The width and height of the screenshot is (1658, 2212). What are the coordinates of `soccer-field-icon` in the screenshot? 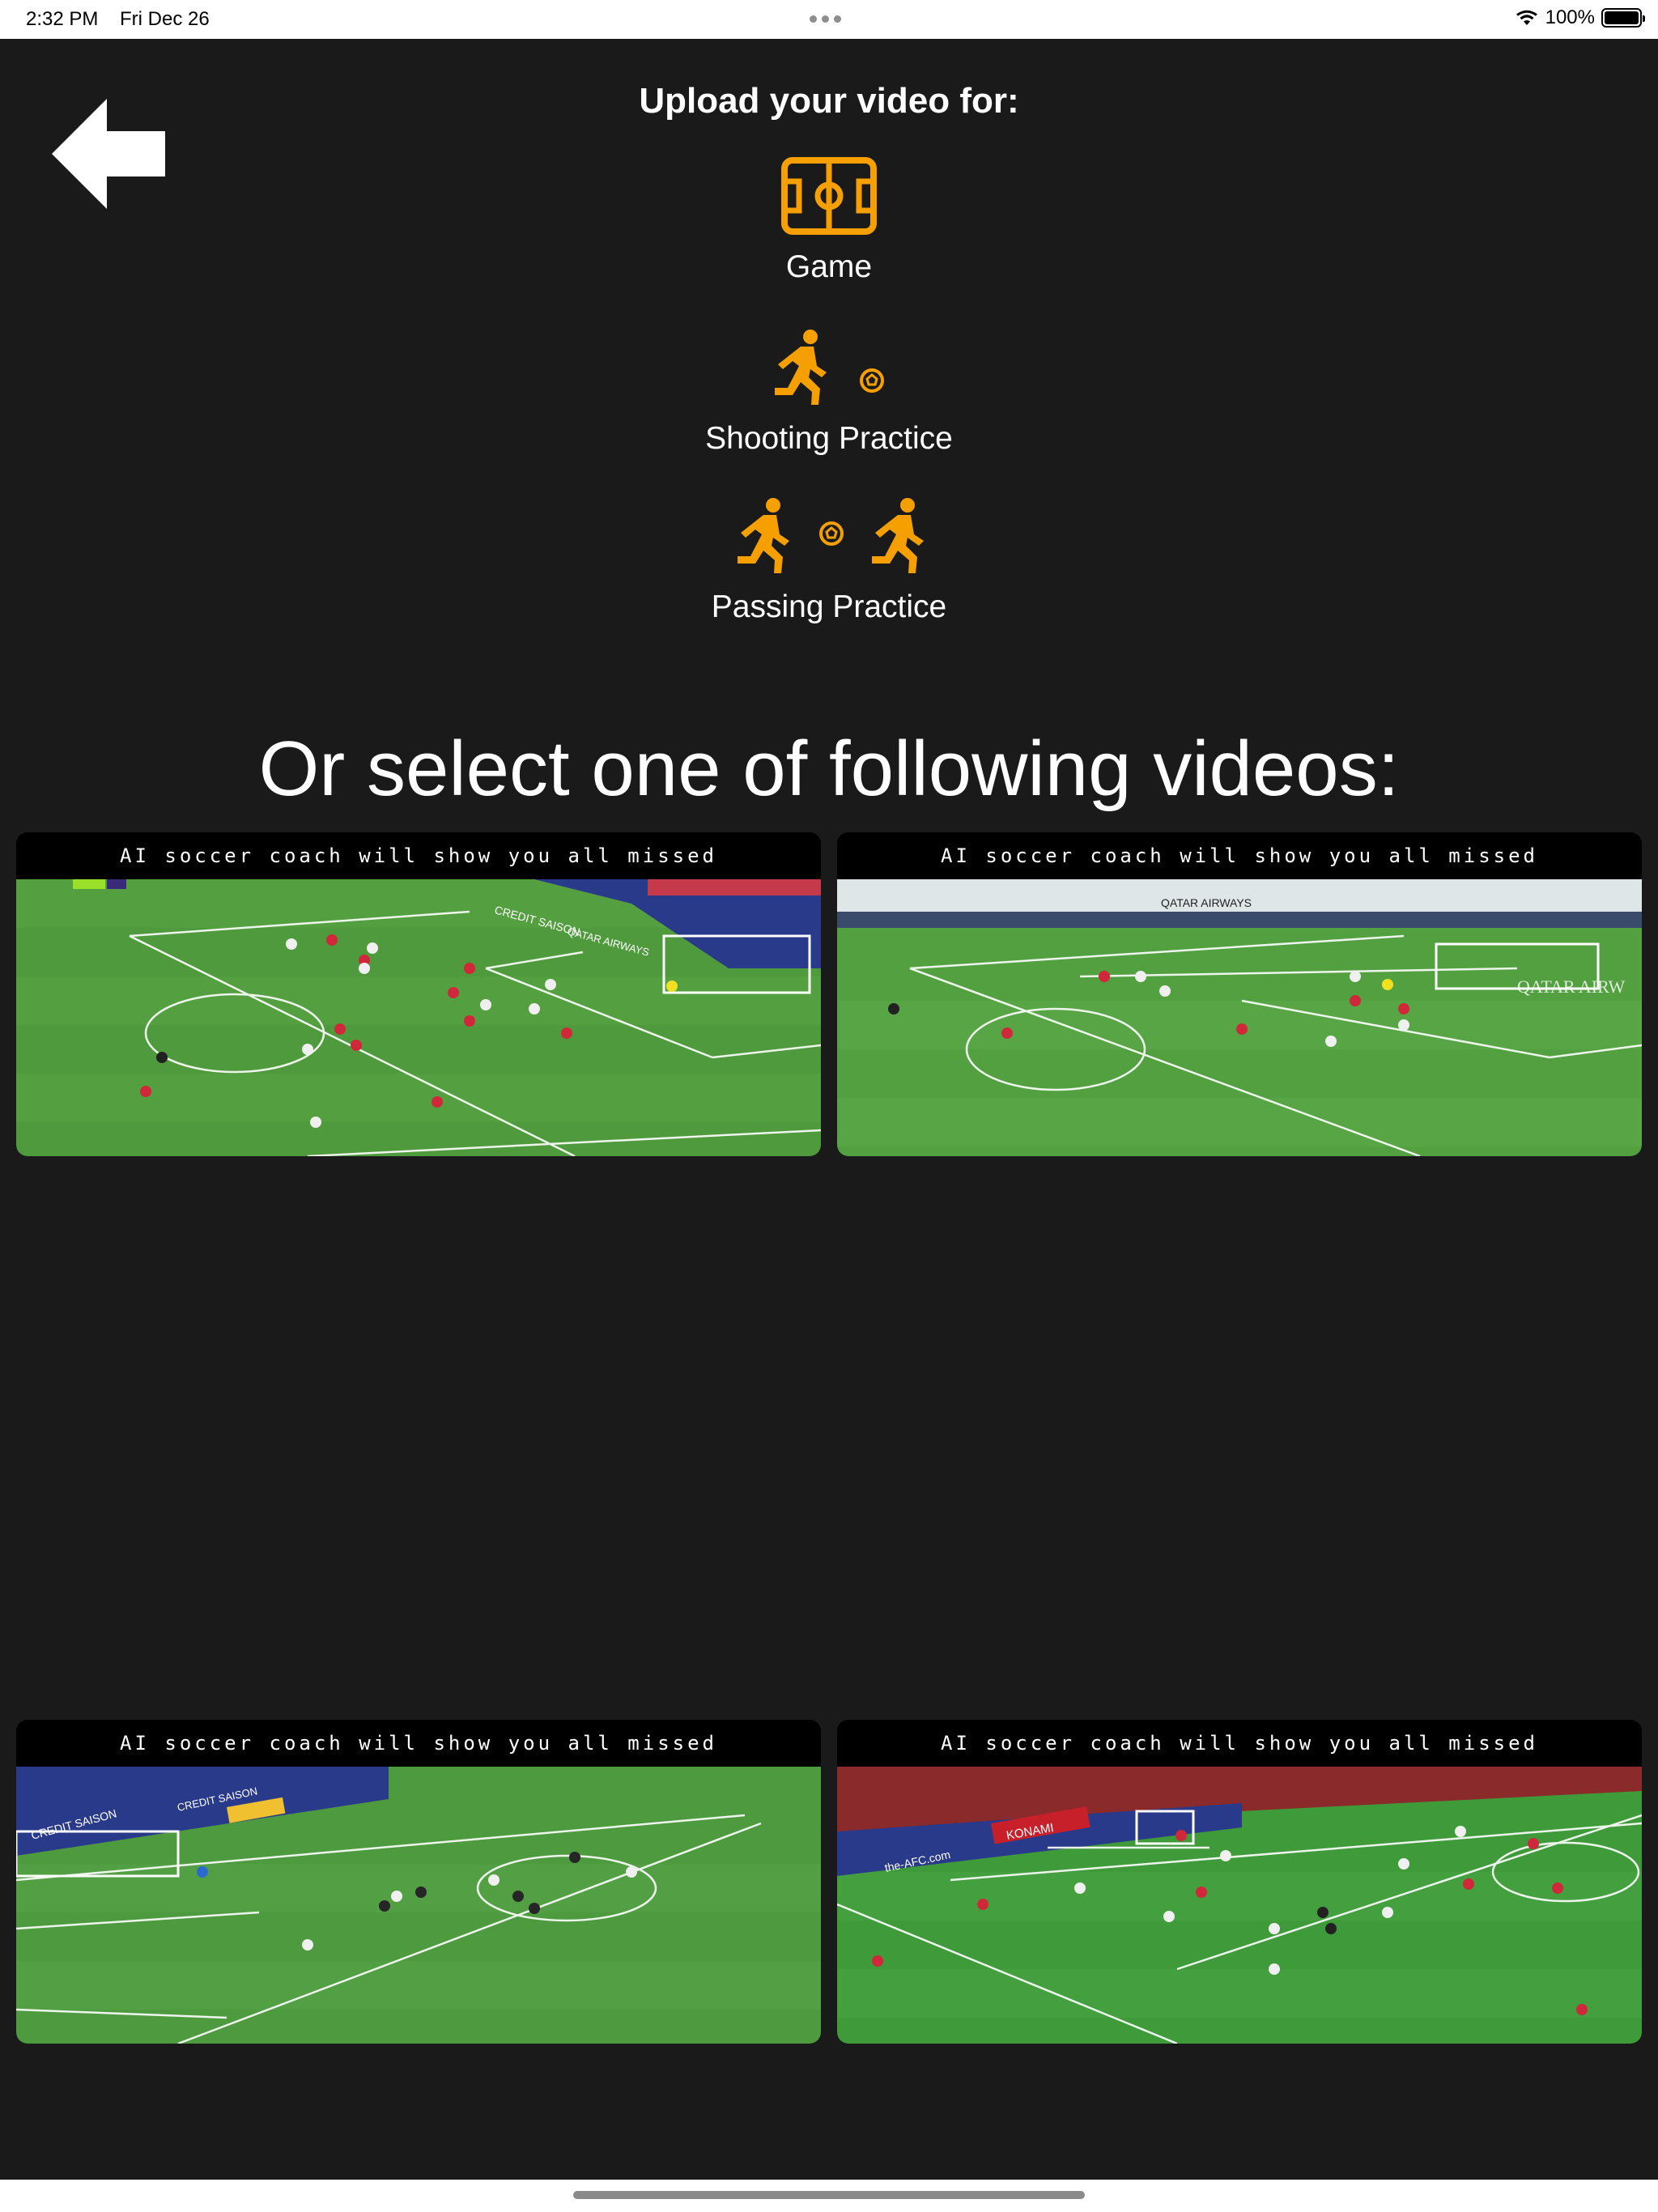 It's located at (829, 196).